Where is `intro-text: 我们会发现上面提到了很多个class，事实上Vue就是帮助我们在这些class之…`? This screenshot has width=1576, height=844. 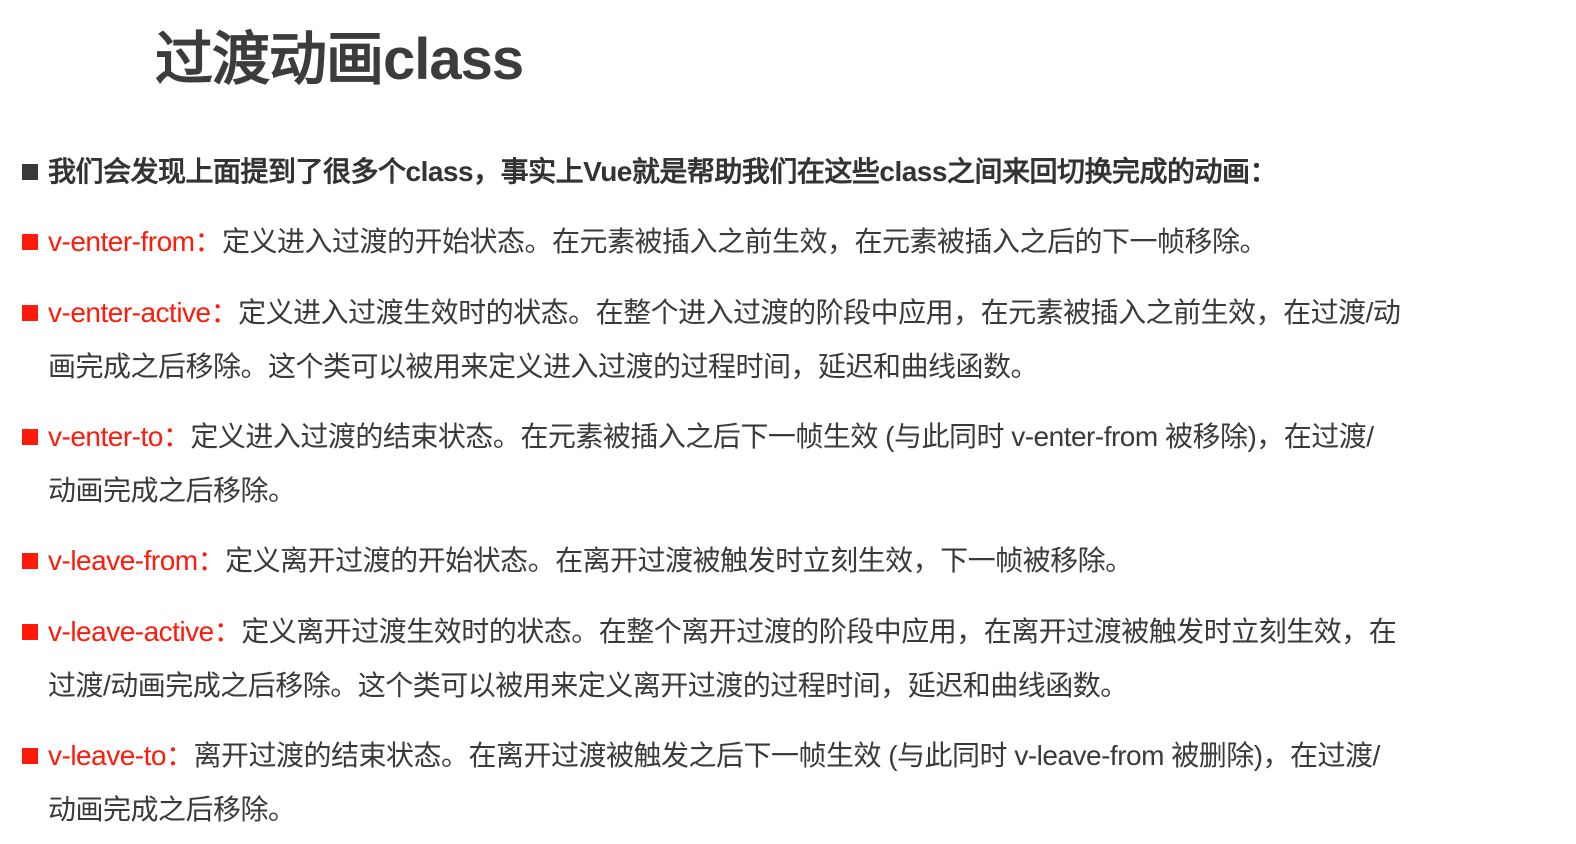
intro-text: 我们会发现上面提到了很多个class，事实上Vue就是帮助我们在这些class之… is located at coordinates (662, 171).